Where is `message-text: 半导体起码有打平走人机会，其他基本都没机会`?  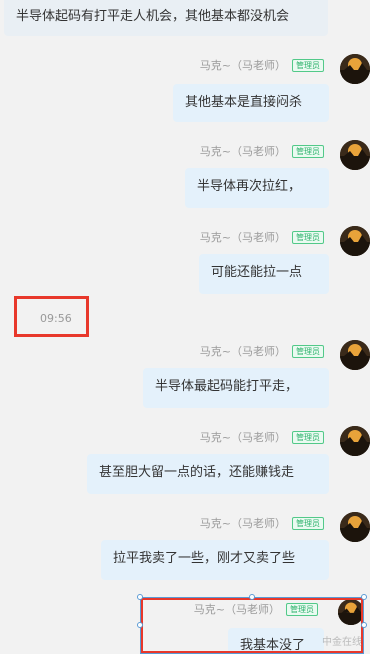 message-text: 半导体起码有打平走人机会，其他基本都没机会 is located at coordinates (153, 16).